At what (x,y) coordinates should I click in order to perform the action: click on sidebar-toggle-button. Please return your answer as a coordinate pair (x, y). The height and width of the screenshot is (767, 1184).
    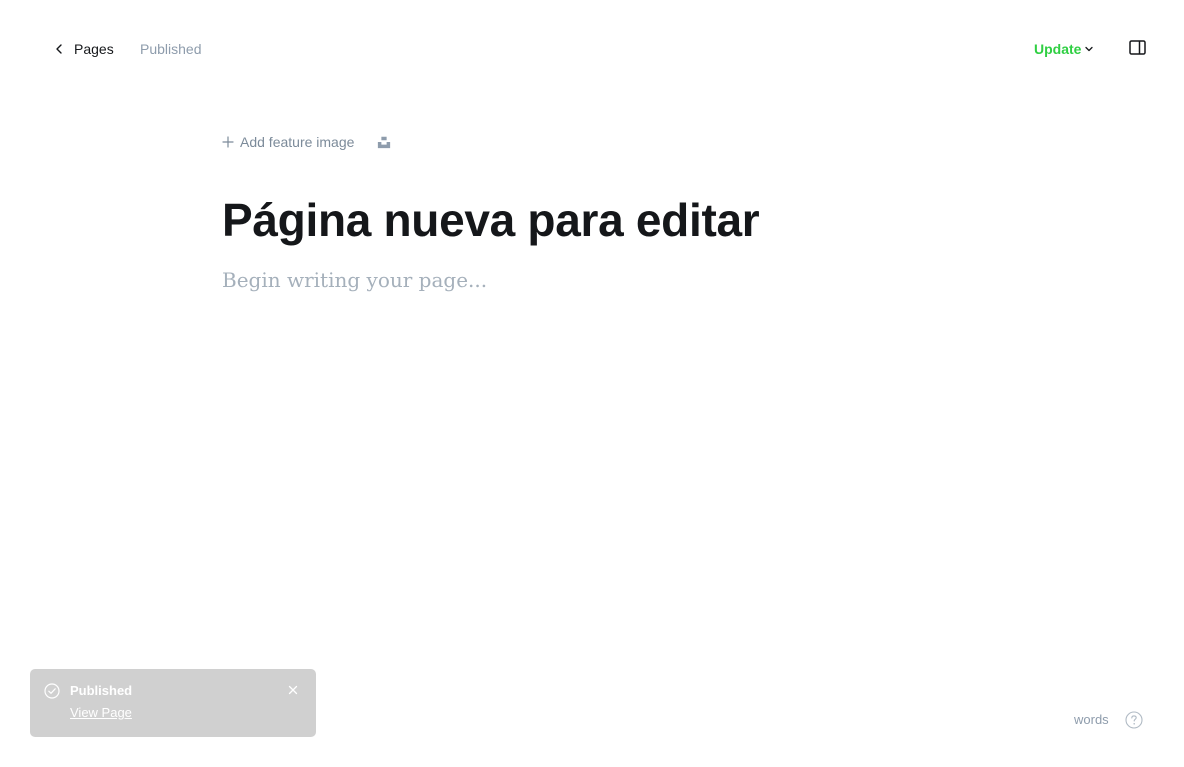
    Looking at the image, I should click on (1138, 48).